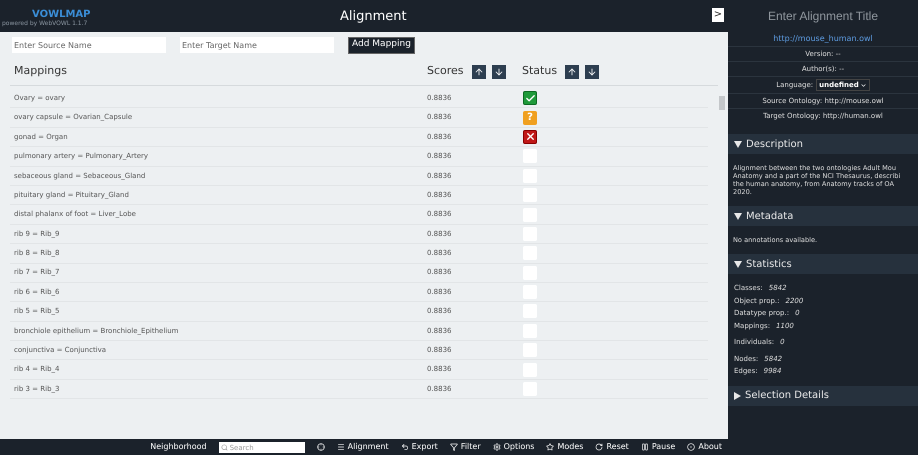  I want to click on toolbar-button: Pause, so click(658, 447).